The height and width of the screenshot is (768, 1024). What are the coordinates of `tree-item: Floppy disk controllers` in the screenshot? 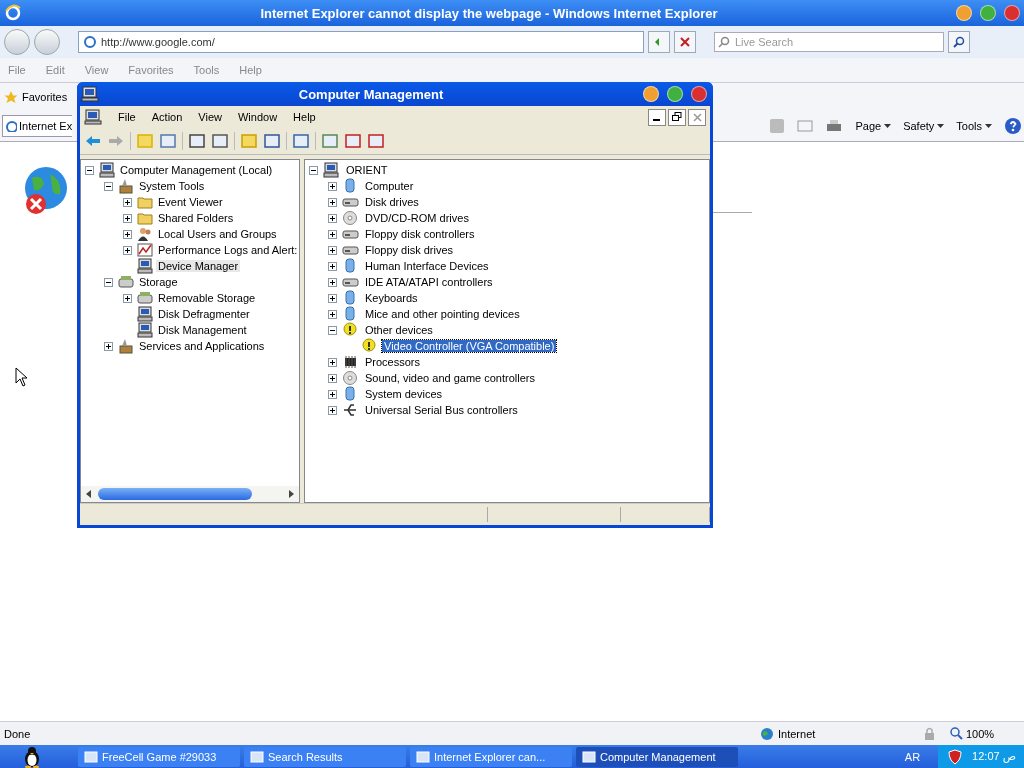 It's located at (420, 234).